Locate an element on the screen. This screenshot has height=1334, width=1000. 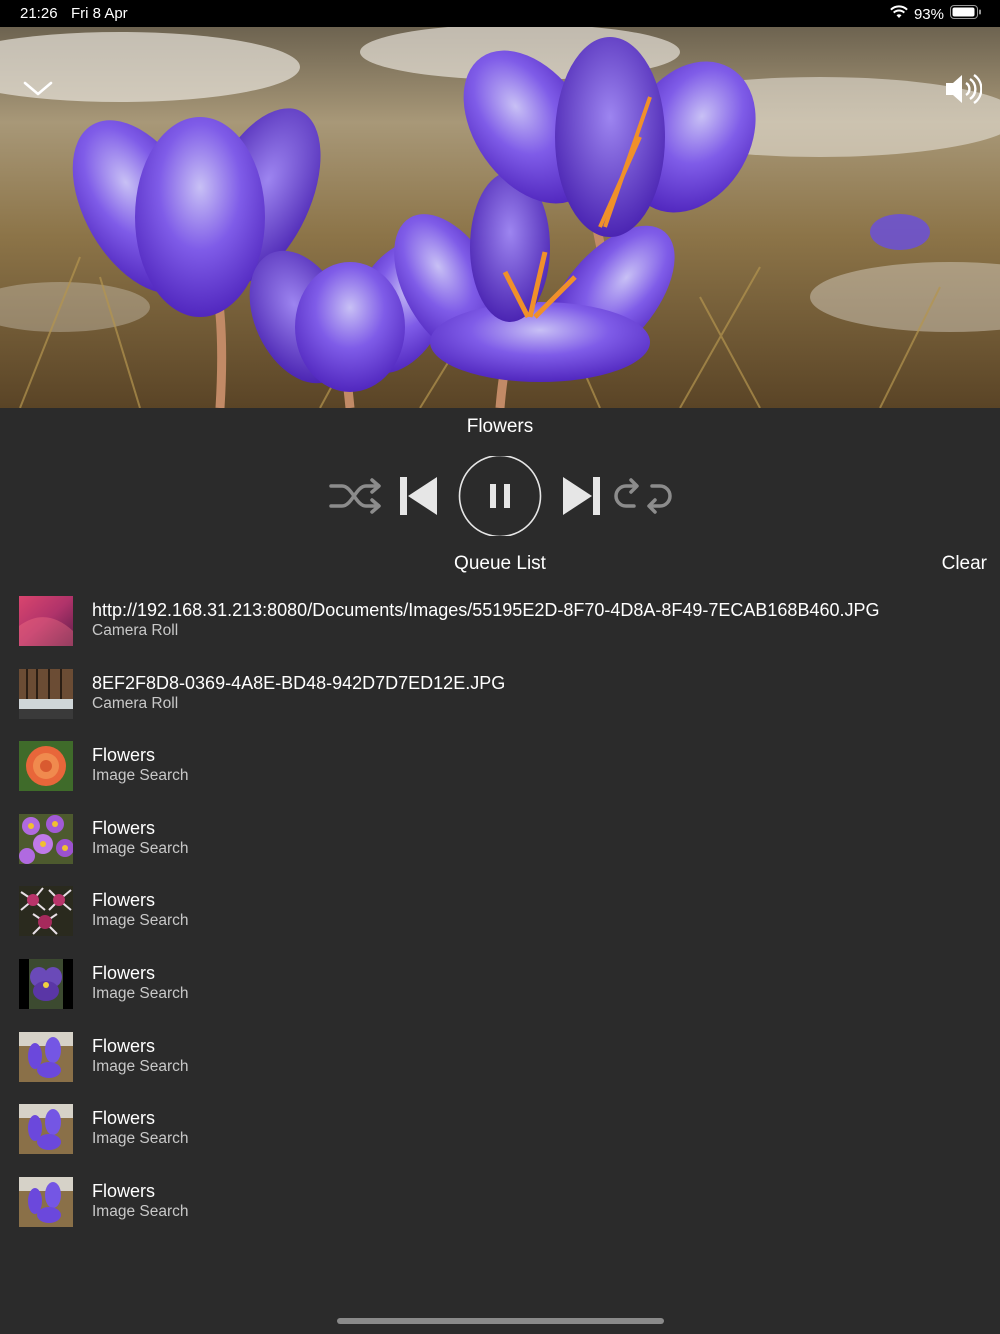
pause-icon is located at coordinates (500, 497).